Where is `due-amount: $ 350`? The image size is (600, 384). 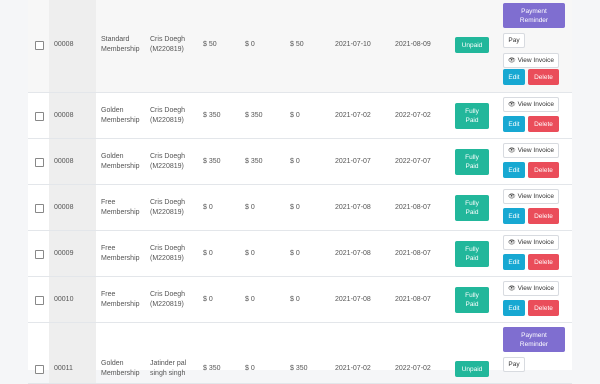 due-amount: $ 350 is located at coordinates (299, 368).